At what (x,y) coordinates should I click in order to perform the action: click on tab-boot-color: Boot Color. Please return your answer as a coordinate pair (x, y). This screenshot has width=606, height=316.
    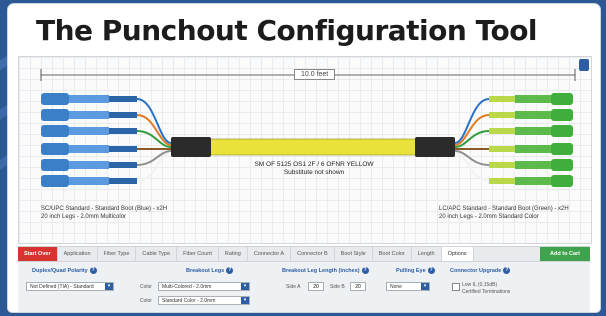
    Looking at the image, I should click on (392, 254).